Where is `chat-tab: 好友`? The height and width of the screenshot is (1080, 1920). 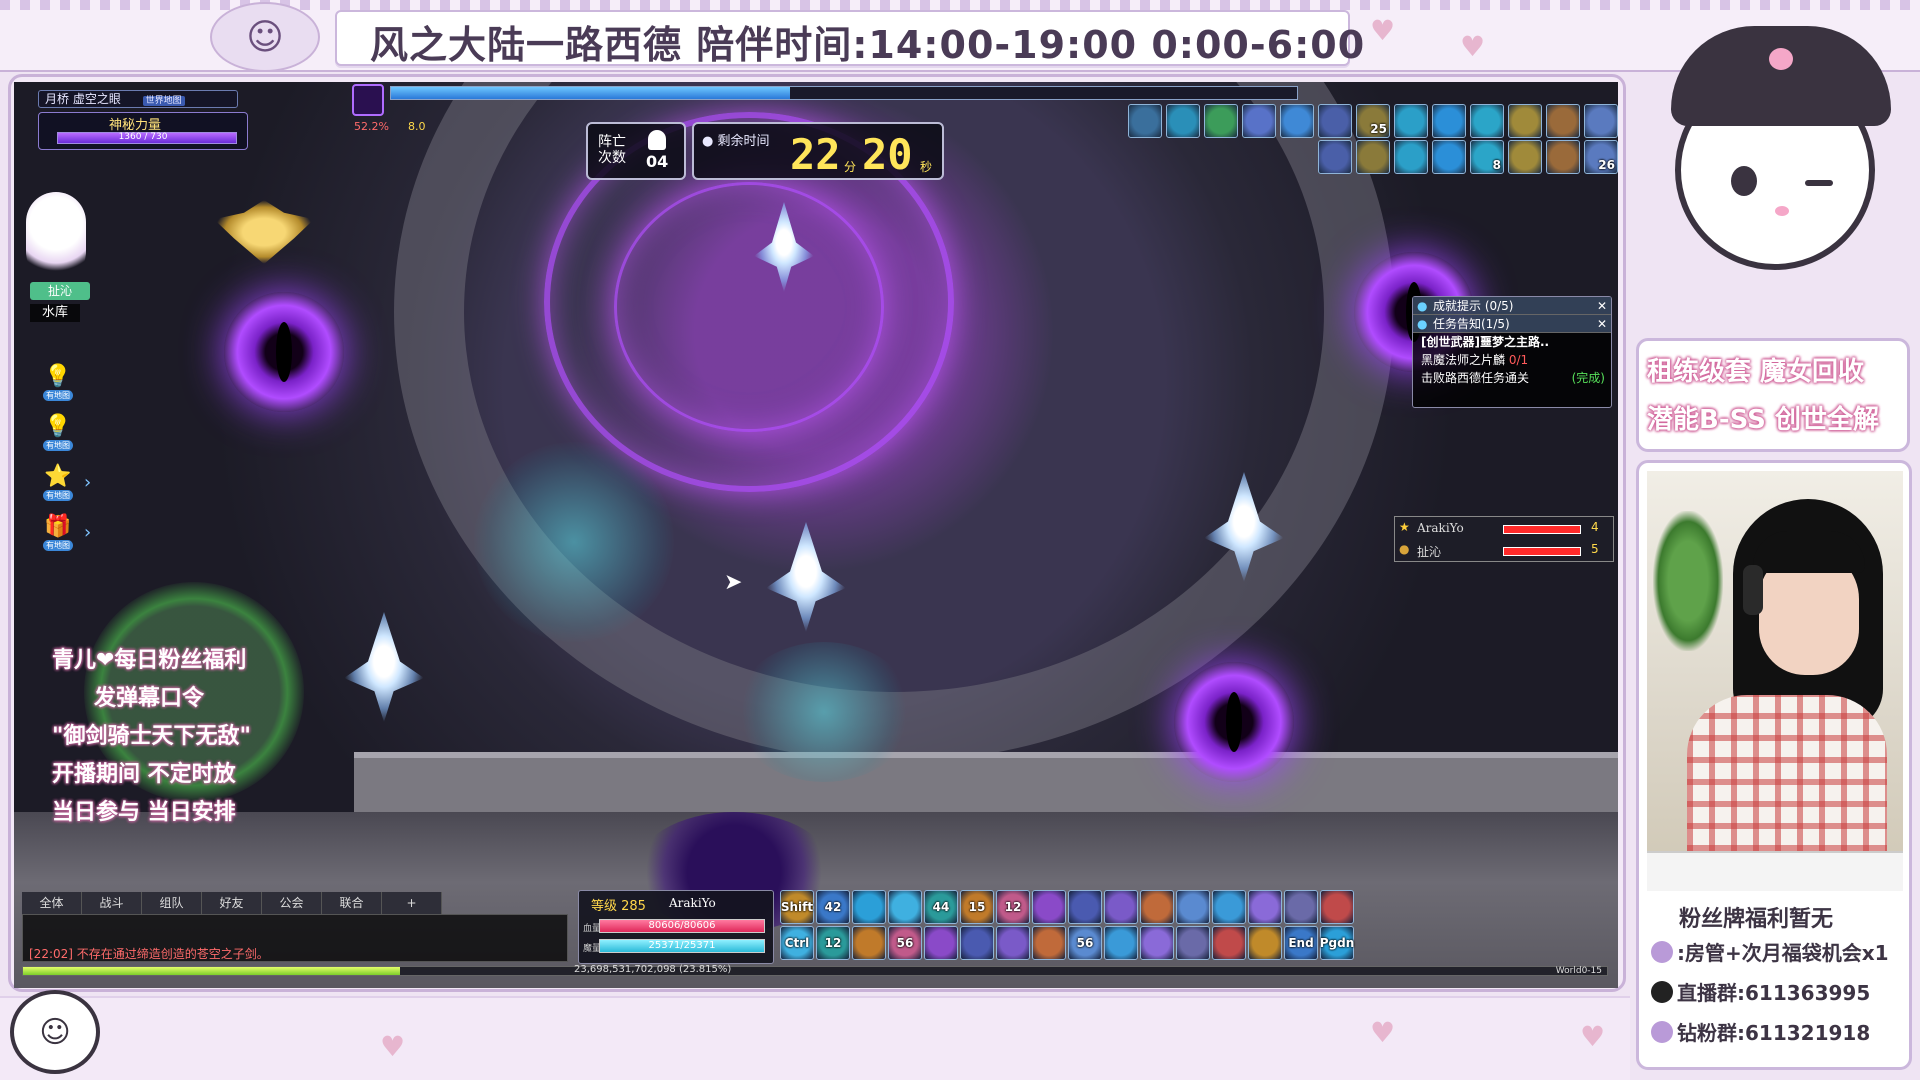 chat-tab: 好友 is located at coordinates (232, 903).